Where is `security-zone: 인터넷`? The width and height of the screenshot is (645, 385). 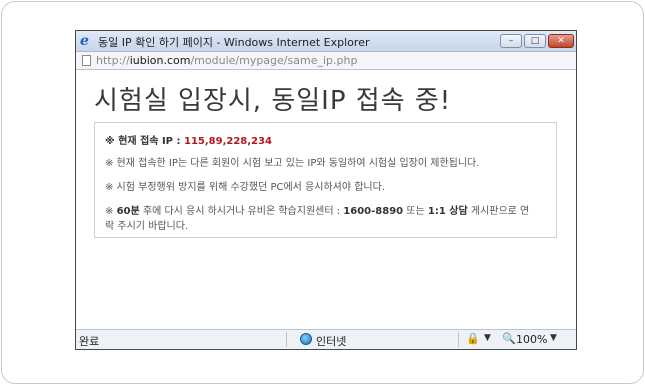
security-zone: 인터넷 is located at coordinates (331, 341).